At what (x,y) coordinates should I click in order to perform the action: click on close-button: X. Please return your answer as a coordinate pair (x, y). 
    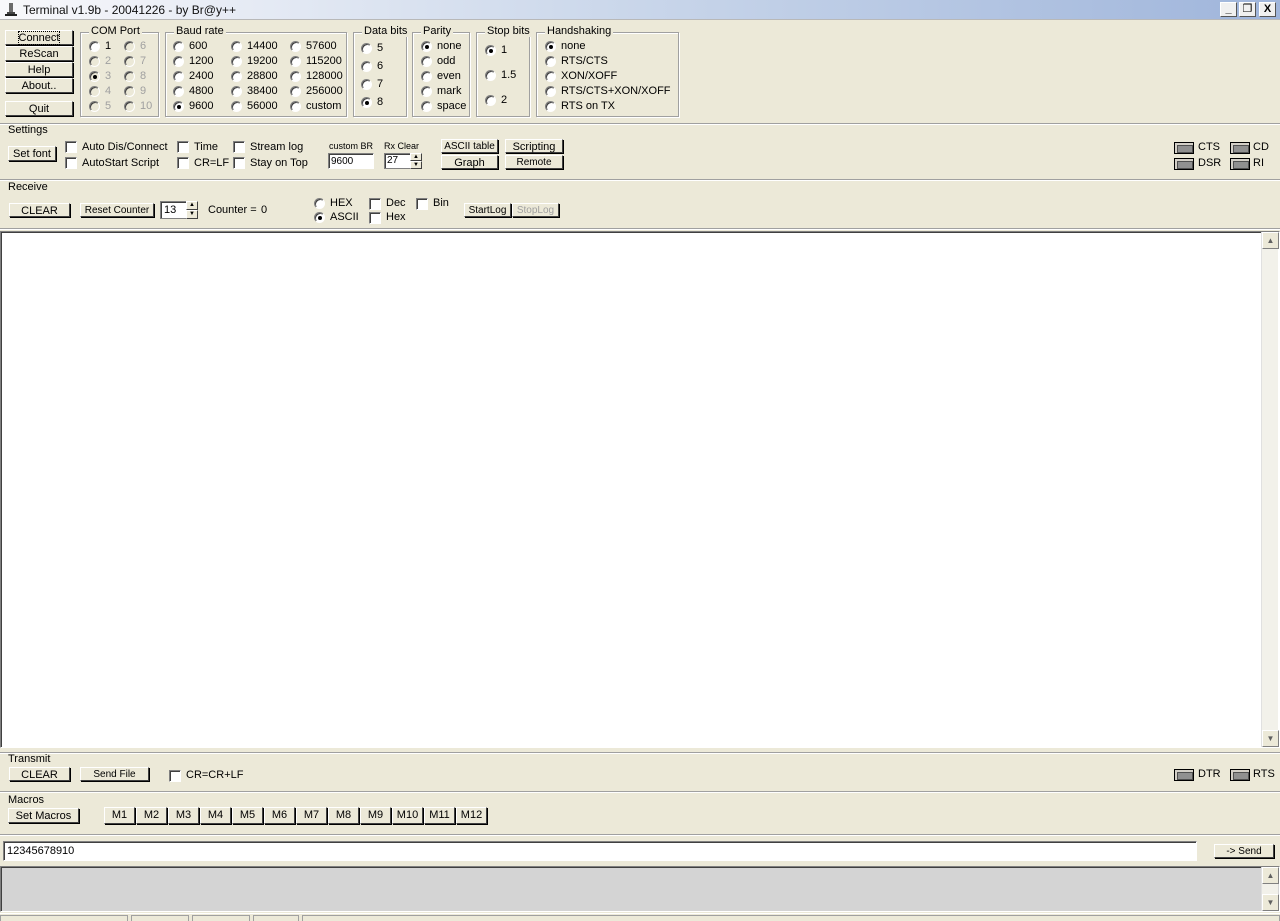
    Looking at the image, I should click on (1267, 9).